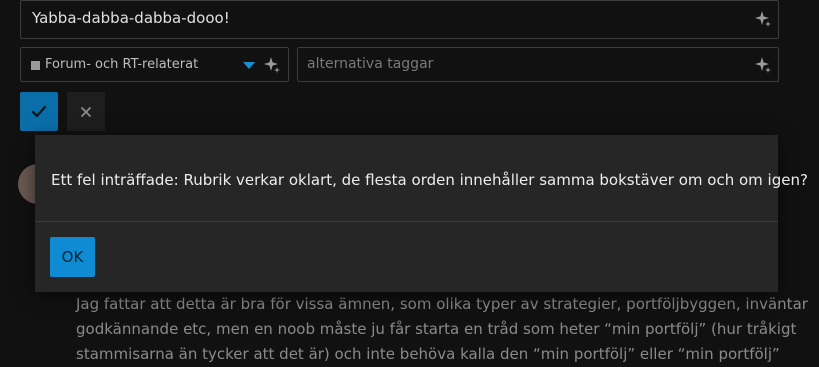  I want to click on ok-button: OK, so click(72, 257).